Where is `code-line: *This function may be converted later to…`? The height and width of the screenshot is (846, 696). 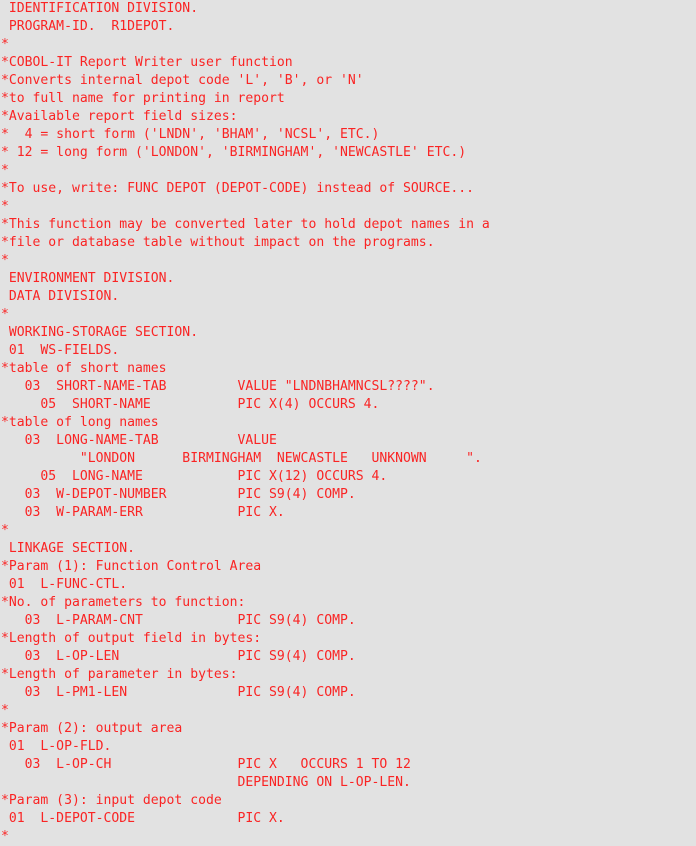
code-line: *This function may be converted later to… is located at coordinates (245, 224).